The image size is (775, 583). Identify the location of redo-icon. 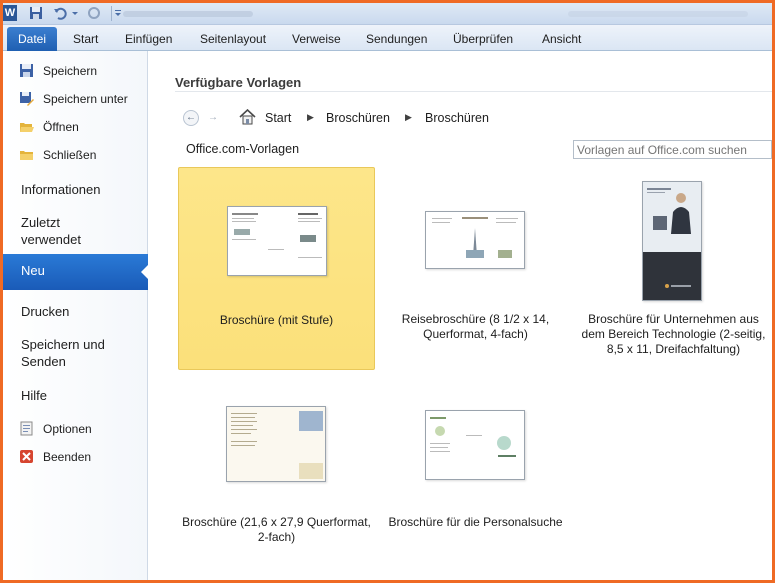
(94, 13).